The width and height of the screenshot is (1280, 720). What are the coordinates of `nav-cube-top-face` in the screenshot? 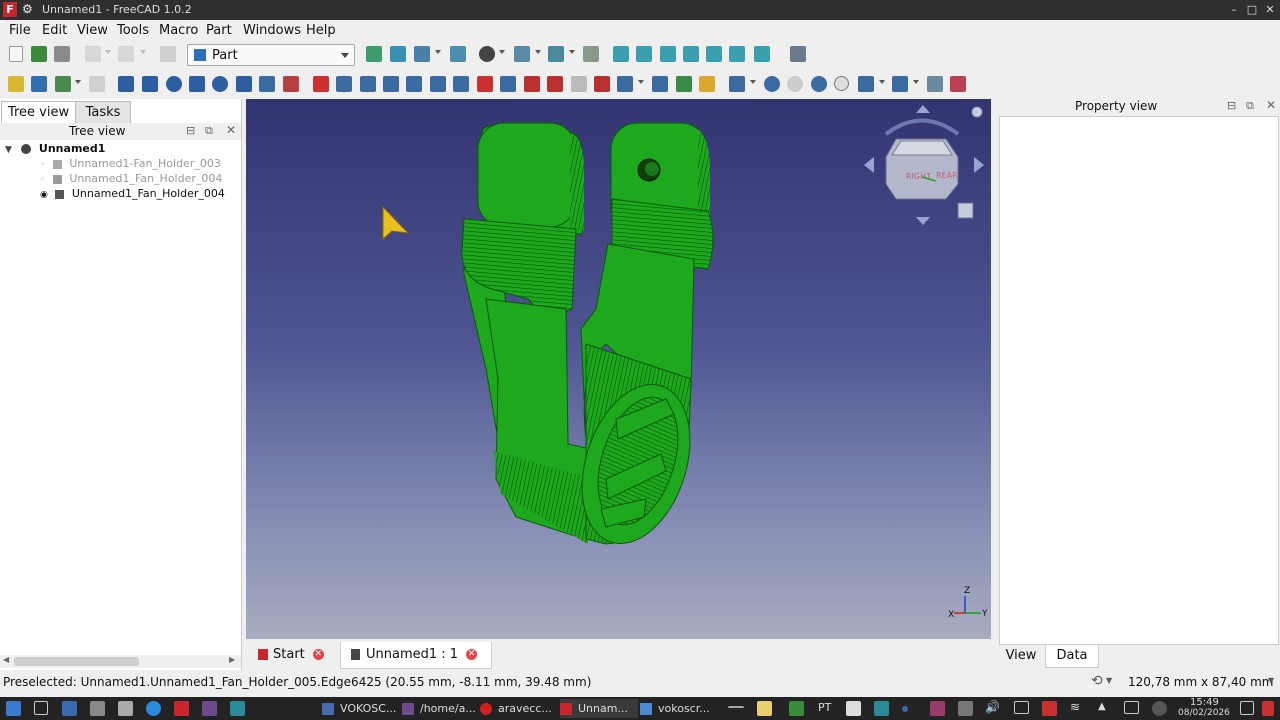 It's located at (922, 148).